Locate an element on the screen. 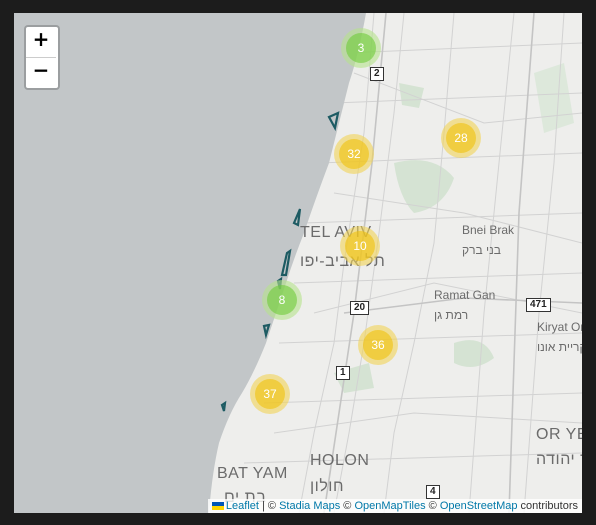 Image resolution: width=596 pixels, height=525 pixels. cluster-count: 8 is located at coordinates (282, 300).